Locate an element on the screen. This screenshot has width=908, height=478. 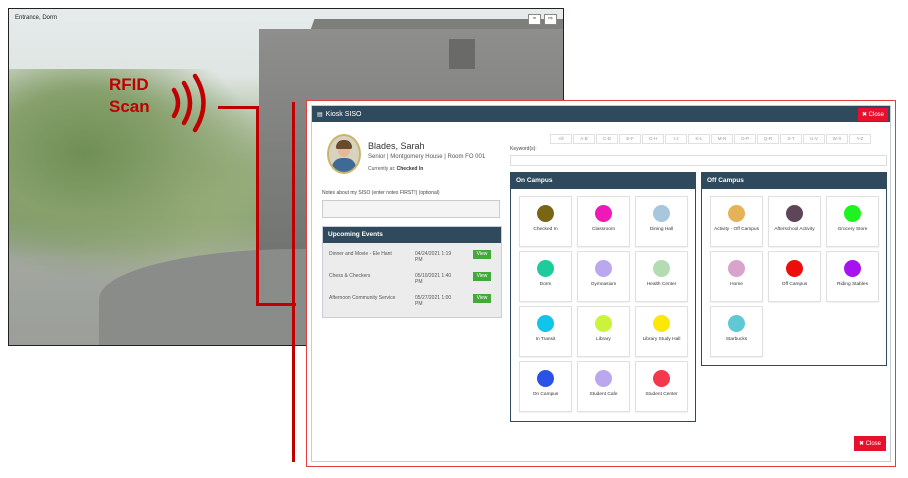
location-label: Library Study Hall is located at coordinates (661, 339).